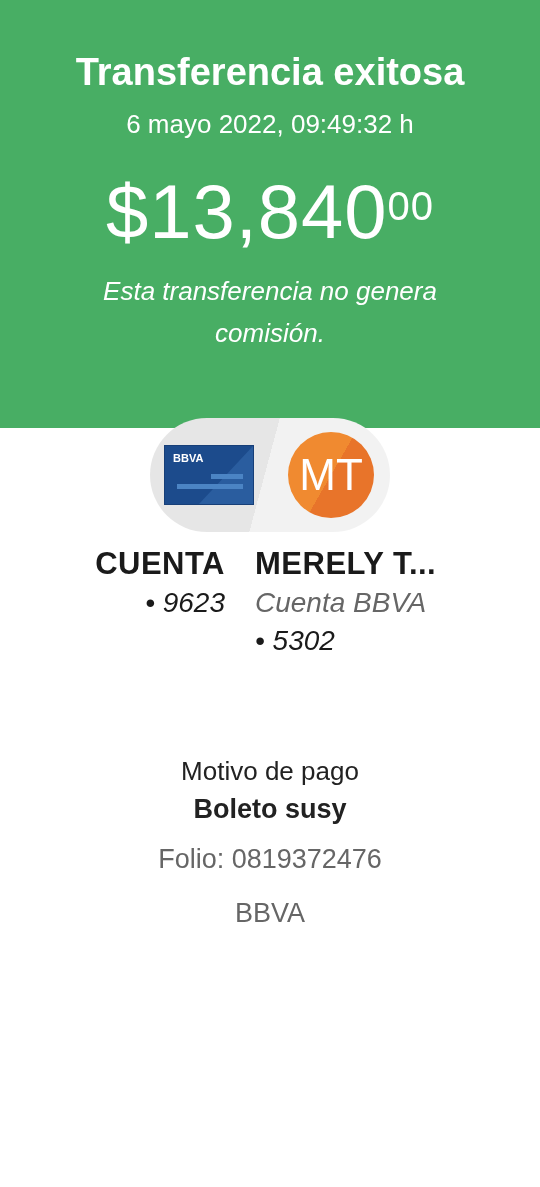  I want to click on title: Transferencia exitosa, so click(270, 72).